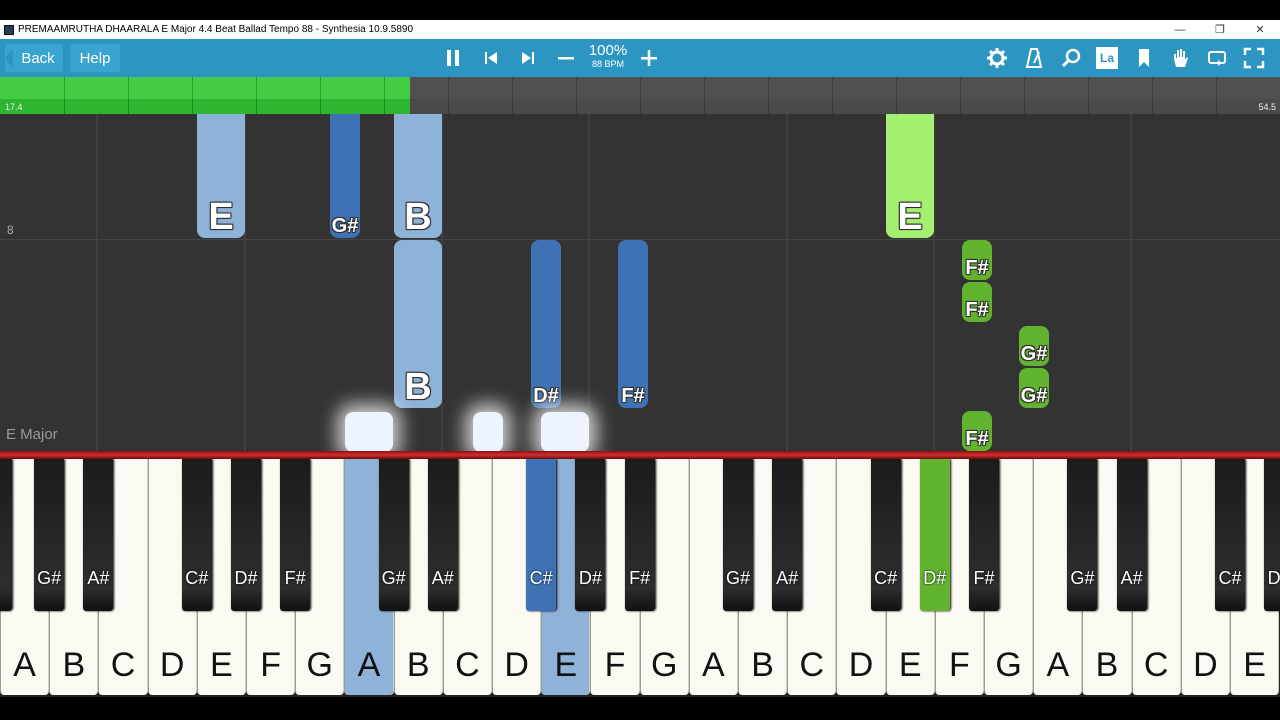  What do you see at coordinates (1180, 30) in the screenshot?
I see `minimize-icon: —` at bounding box center [1180, 30].